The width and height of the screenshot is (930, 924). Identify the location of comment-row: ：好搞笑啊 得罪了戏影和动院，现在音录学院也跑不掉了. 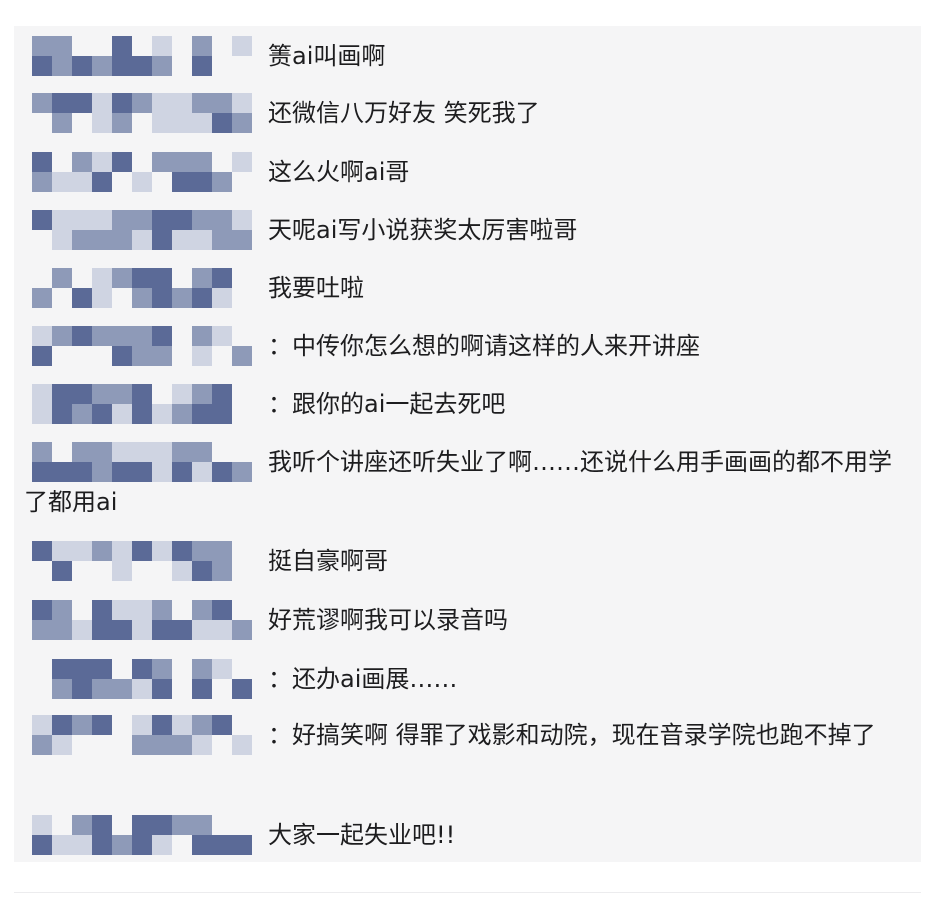
(464, 735).